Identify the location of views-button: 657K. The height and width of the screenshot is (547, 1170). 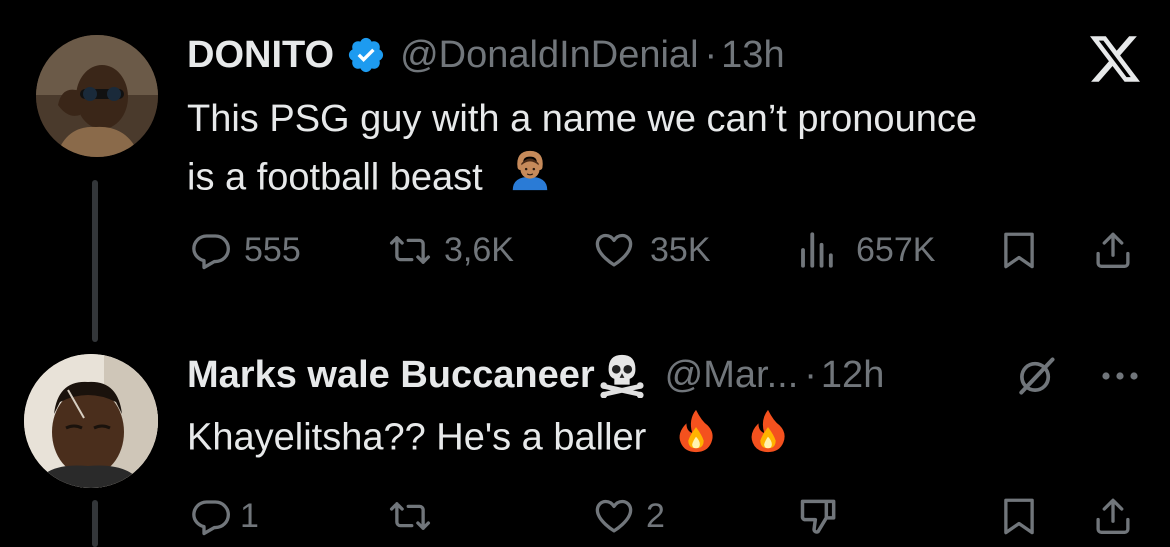
(865, 250).